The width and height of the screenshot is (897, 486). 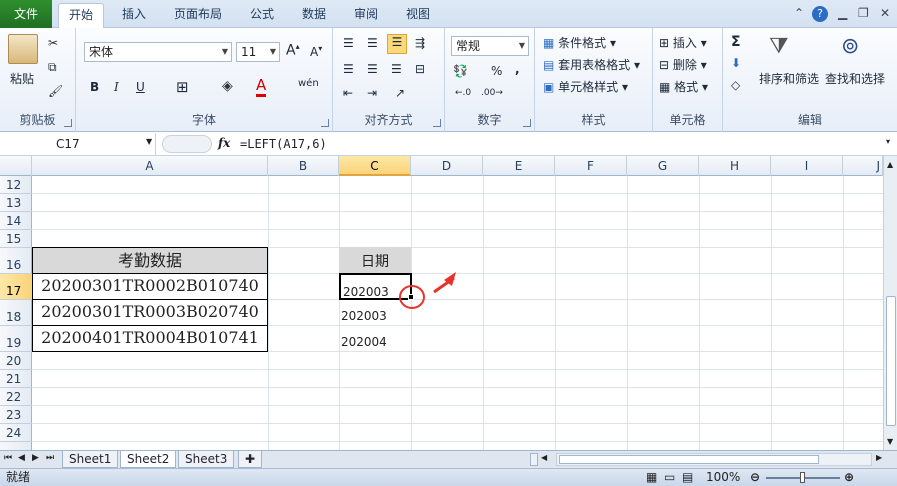 What do you see at coordinates (591, 166) in the screenshot?
I see `column-header-f: F` at bounding box center [591, 166].